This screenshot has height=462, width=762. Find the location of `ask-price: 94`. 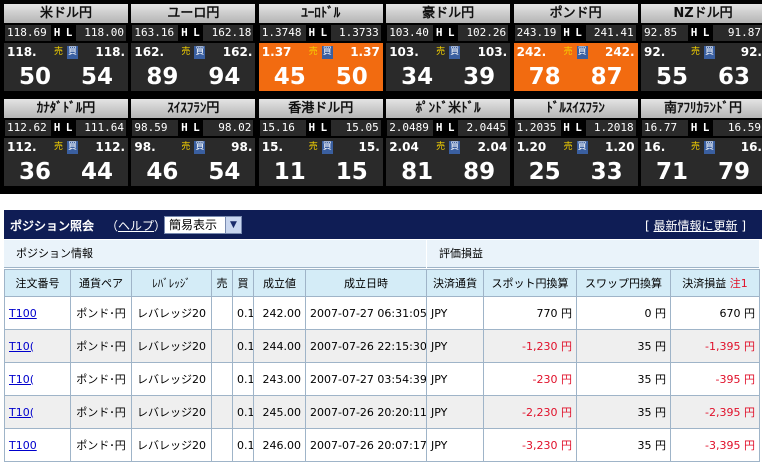

ask-price: 94 is located at coordinates (224, 77).